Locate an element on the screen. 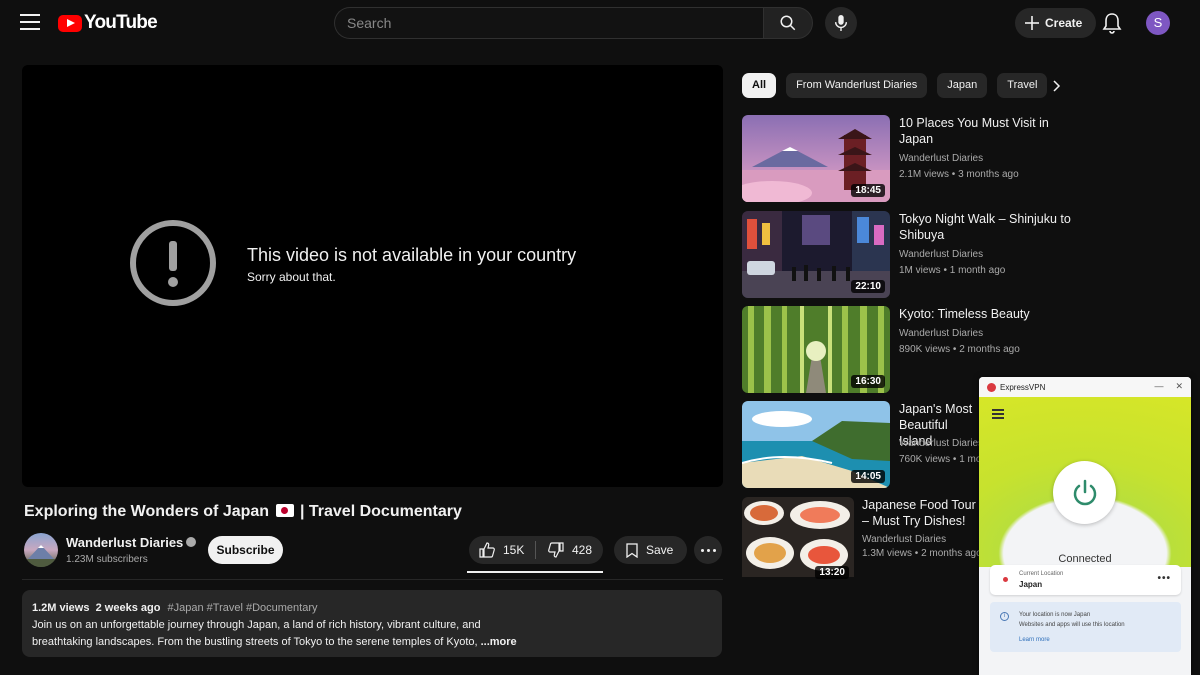  current-location-card: Current Location Japan ••• is located at coordinates (1085, 580).